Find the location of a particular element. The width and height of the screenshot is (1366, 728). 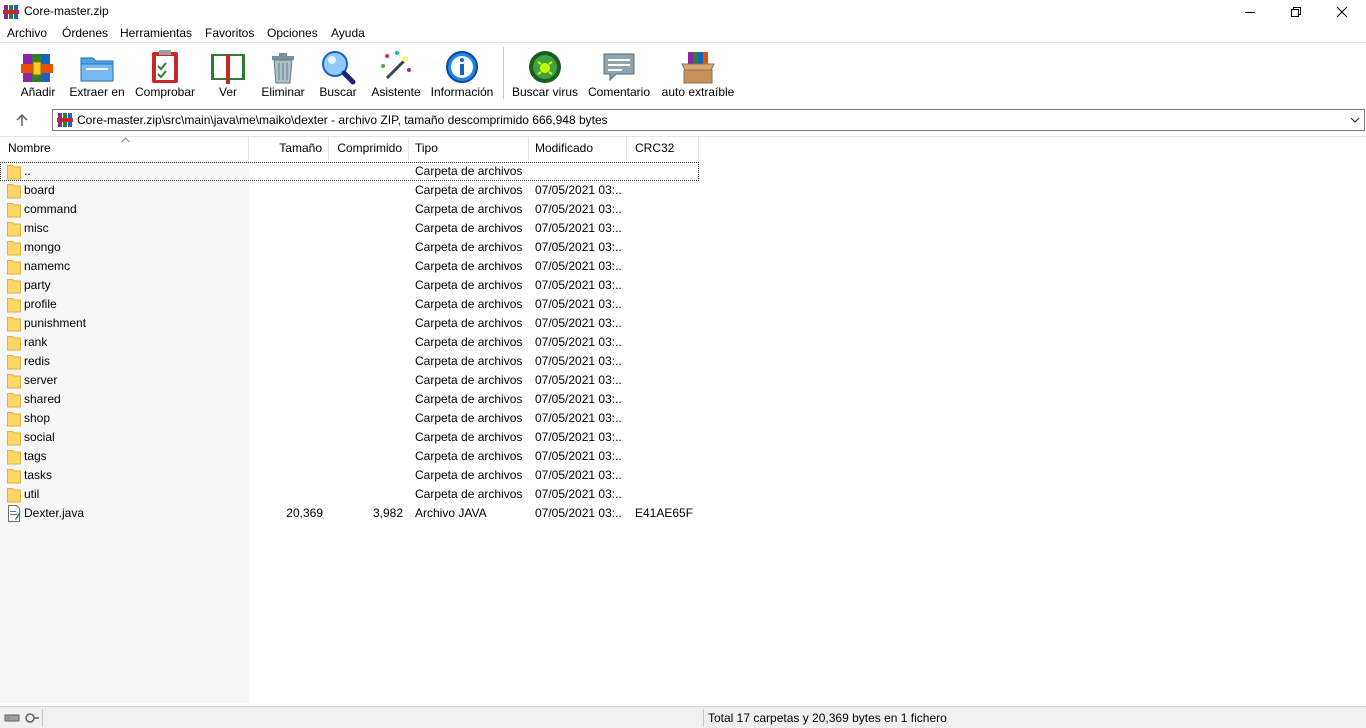

menu-ordenes: Órdenes is located at coordinates (85, 33).